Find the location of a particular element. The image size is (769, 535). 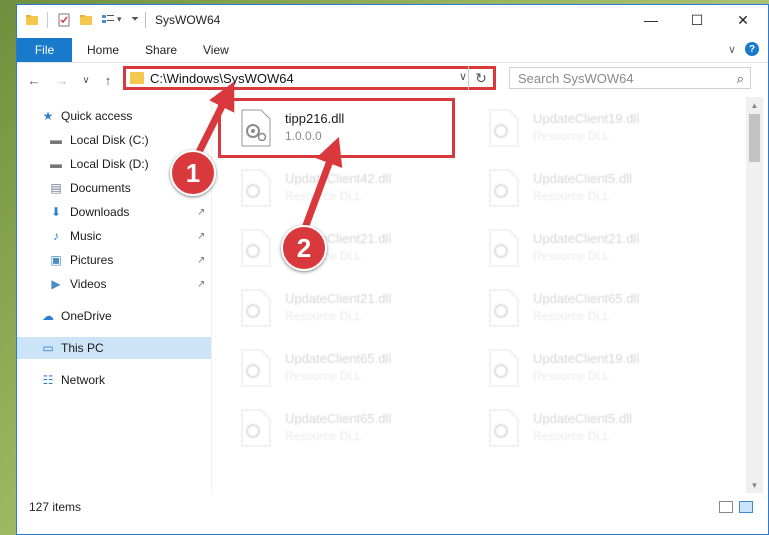

recent-locations-button: ∨ is located at coordinates (86, 80).